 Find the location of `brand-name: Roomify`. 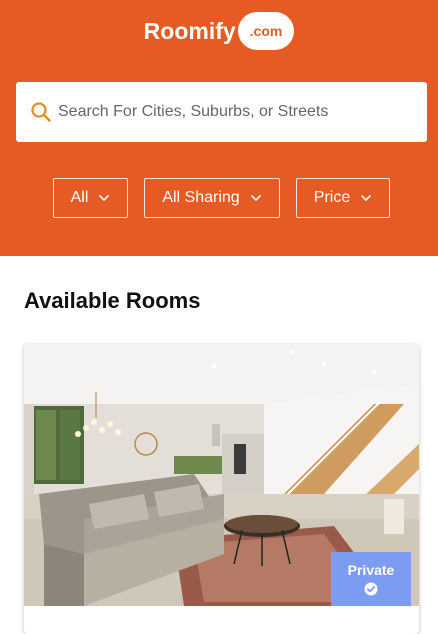

brand-name: Roomify is located at coordinates (189, 30).